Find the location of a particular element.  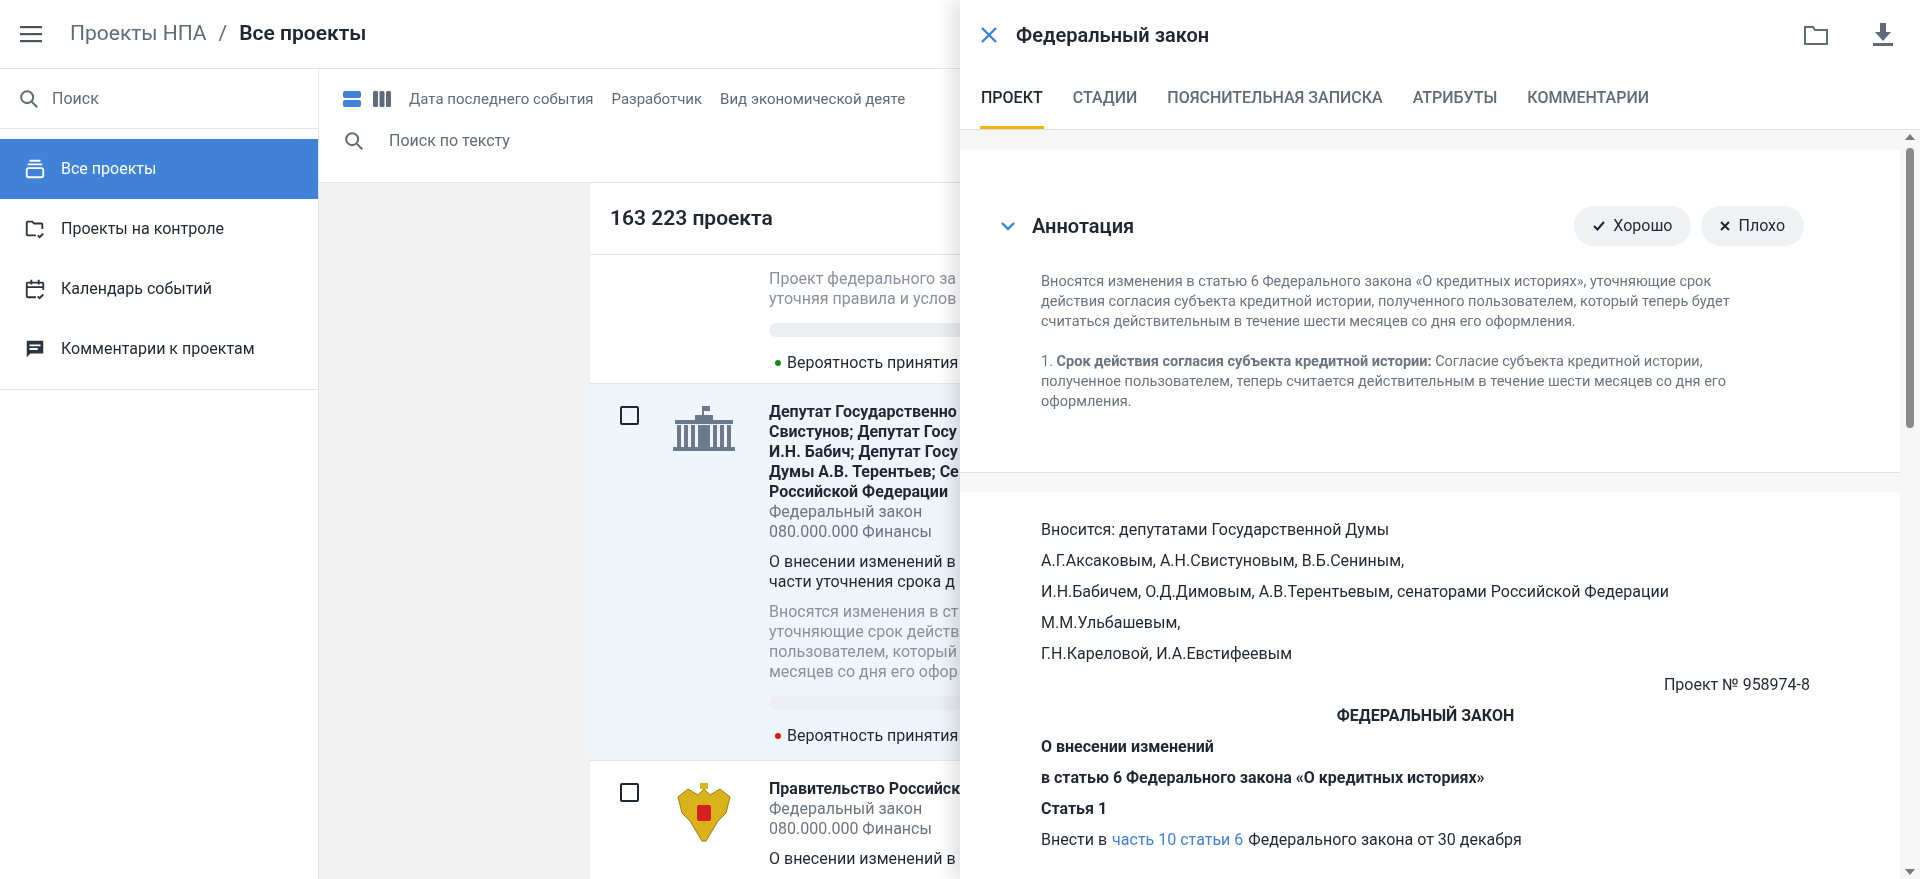

filter-button: Вид экономической деяте is located at coordinates (813, 99).